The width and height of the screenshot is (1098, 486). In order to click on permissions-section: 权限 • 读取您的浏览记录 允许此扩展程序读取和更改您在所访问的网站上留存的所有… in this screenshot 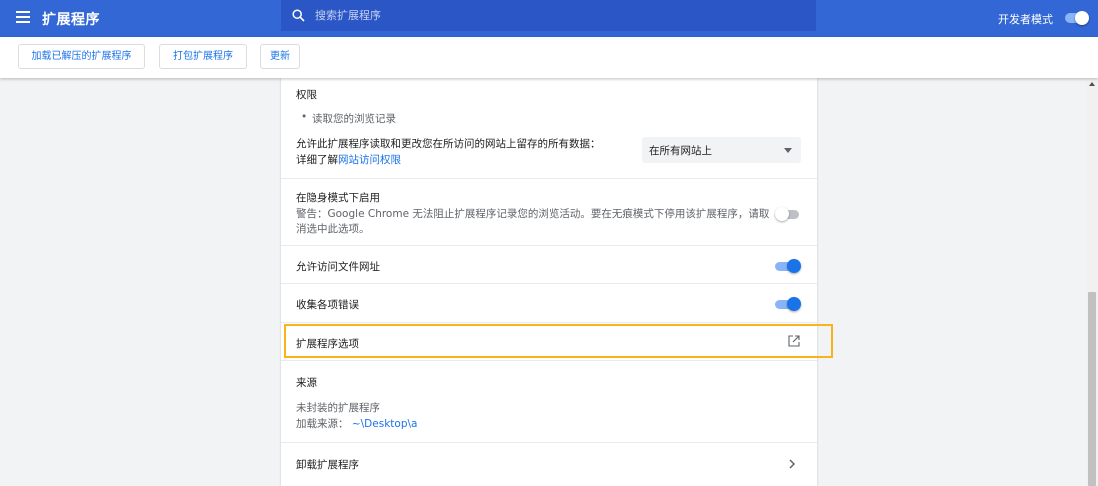, I will do `click(549, 128)`.